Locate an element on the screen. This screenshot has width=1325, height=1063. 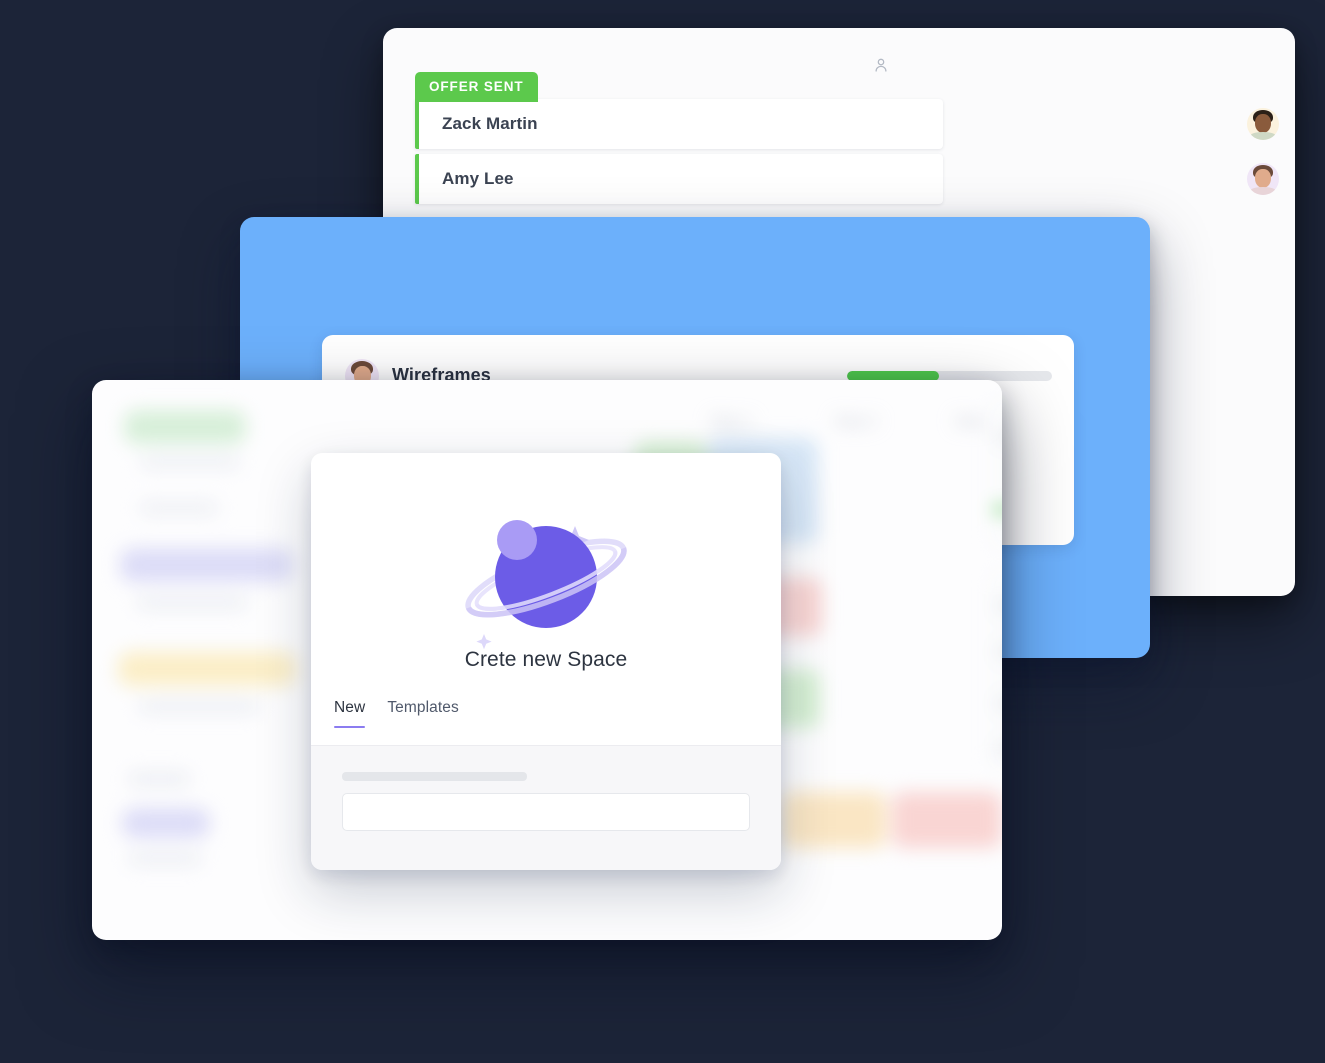
group-badge-offer-sent: OFFER SENT is located at coordinates (476, 87).